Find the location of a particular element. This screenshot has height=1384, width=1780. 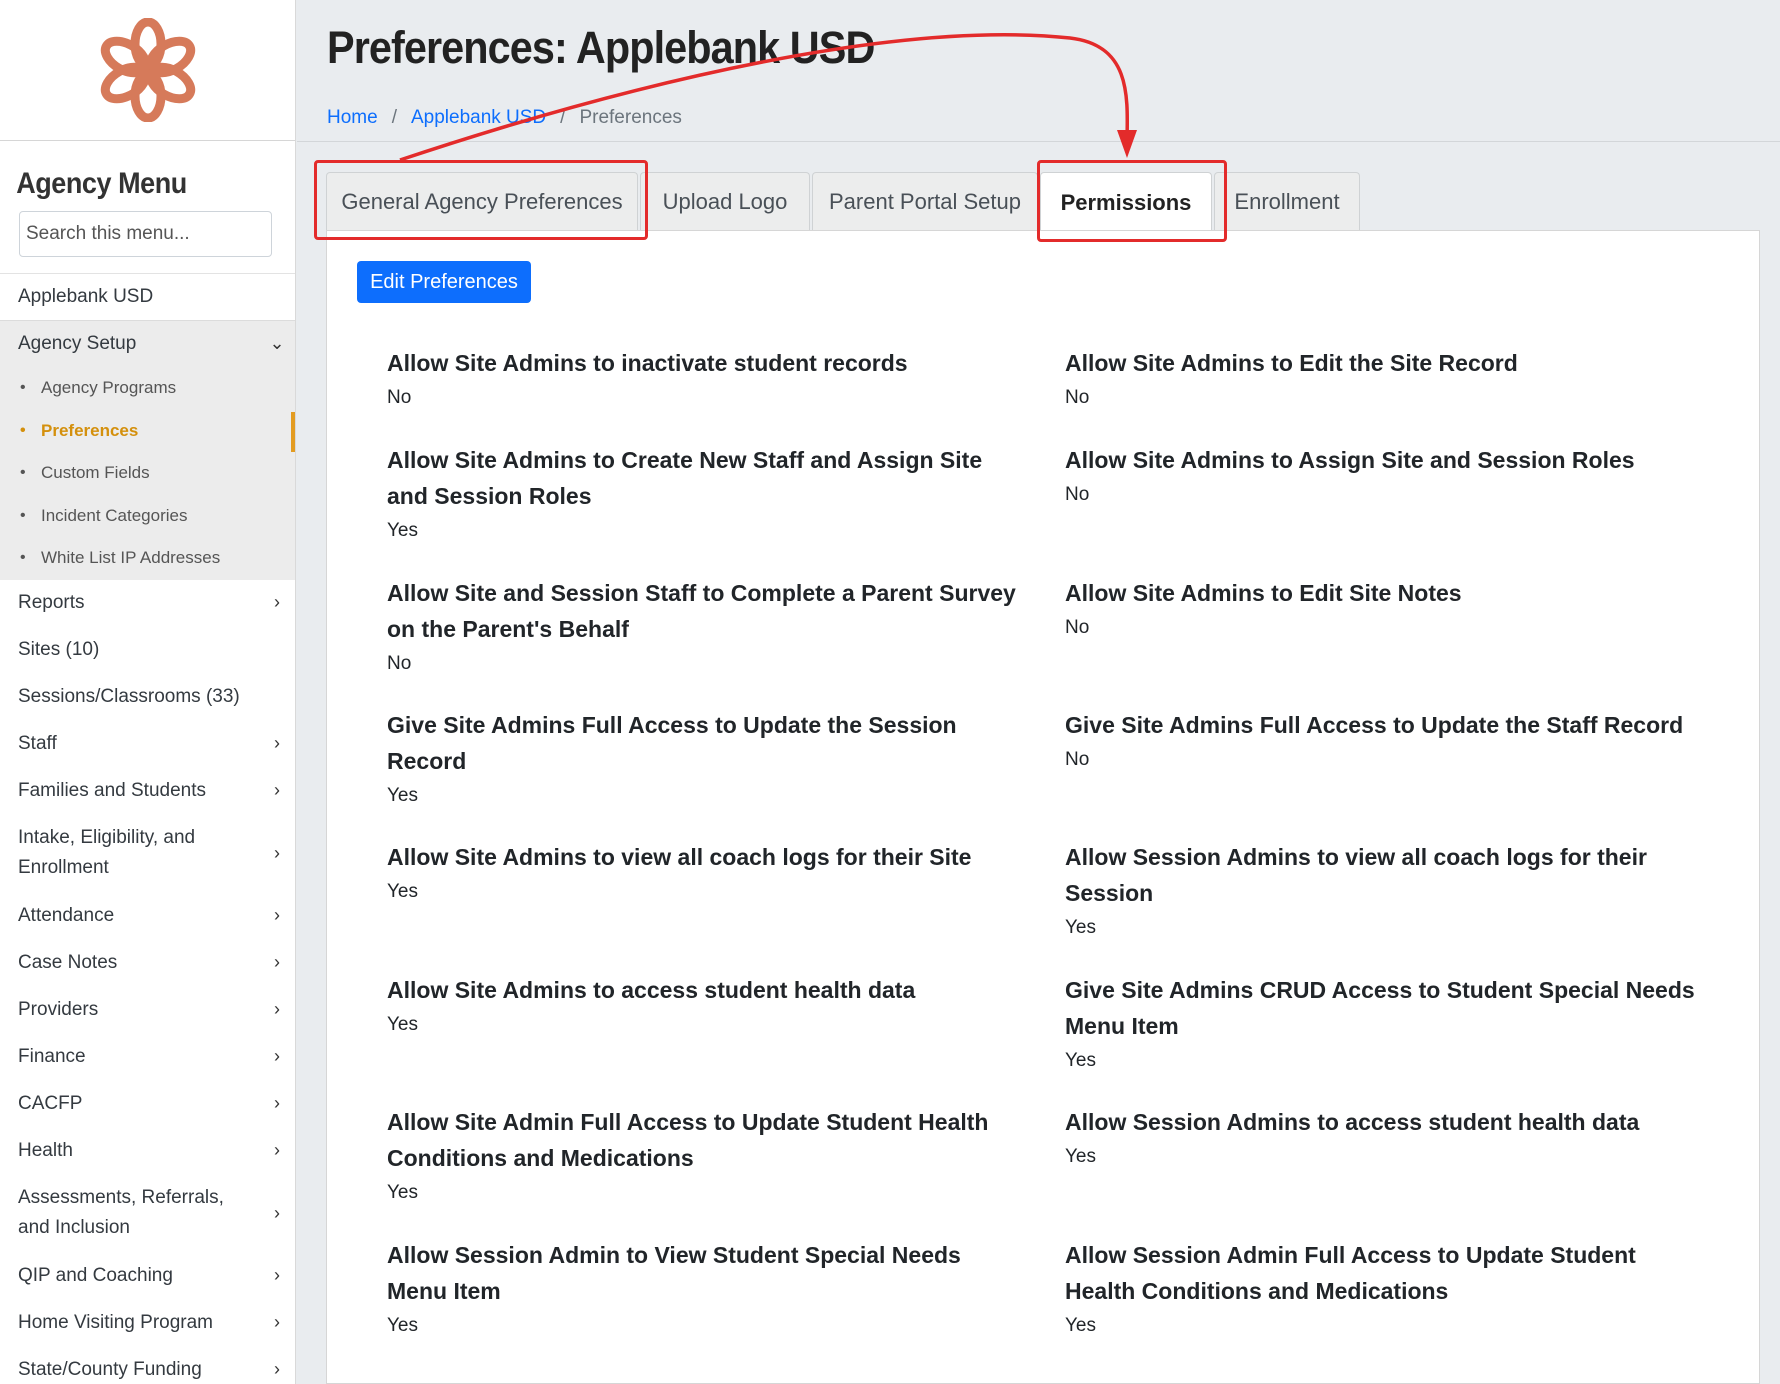

sidebar-item-applebank-usd: Applebank USD is located at coordinates (147, 297).